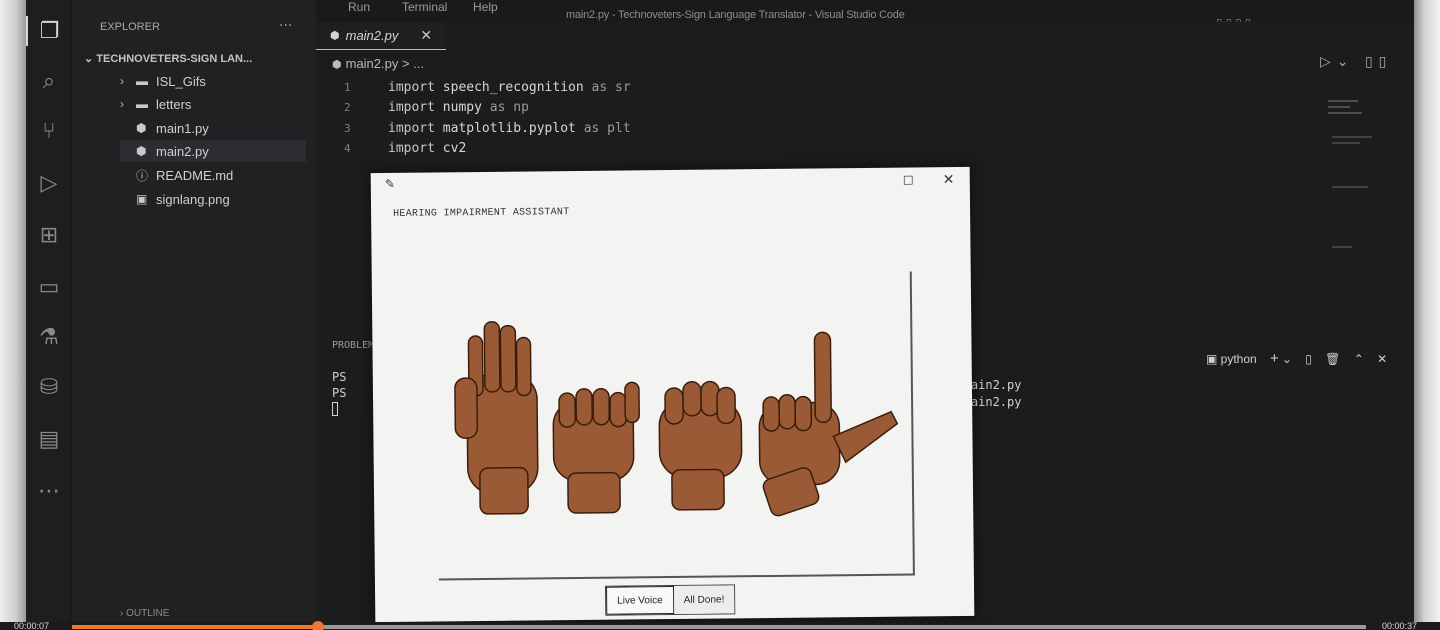 Image resolution: width=1440 pixels, height=630 pixels. Describe the element at coordinates (405, 151) in the screenshot. I see `code-line: 4 import cv2` at that location.